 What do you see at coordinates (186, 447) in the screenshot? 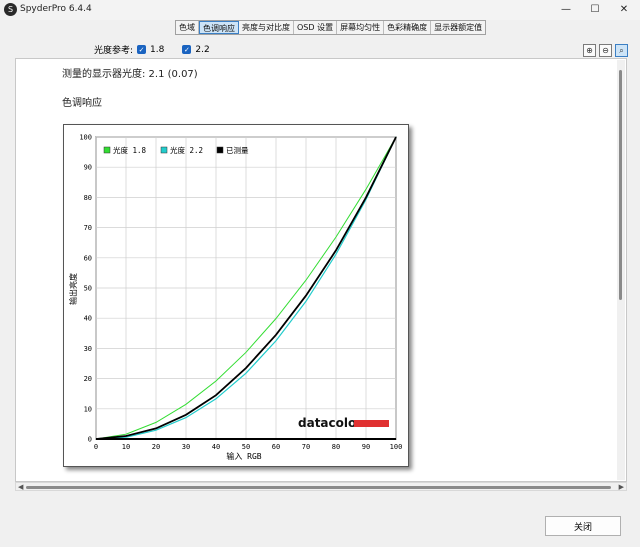
I see `x-tick-label: 30` at bounding box center [186, 447].